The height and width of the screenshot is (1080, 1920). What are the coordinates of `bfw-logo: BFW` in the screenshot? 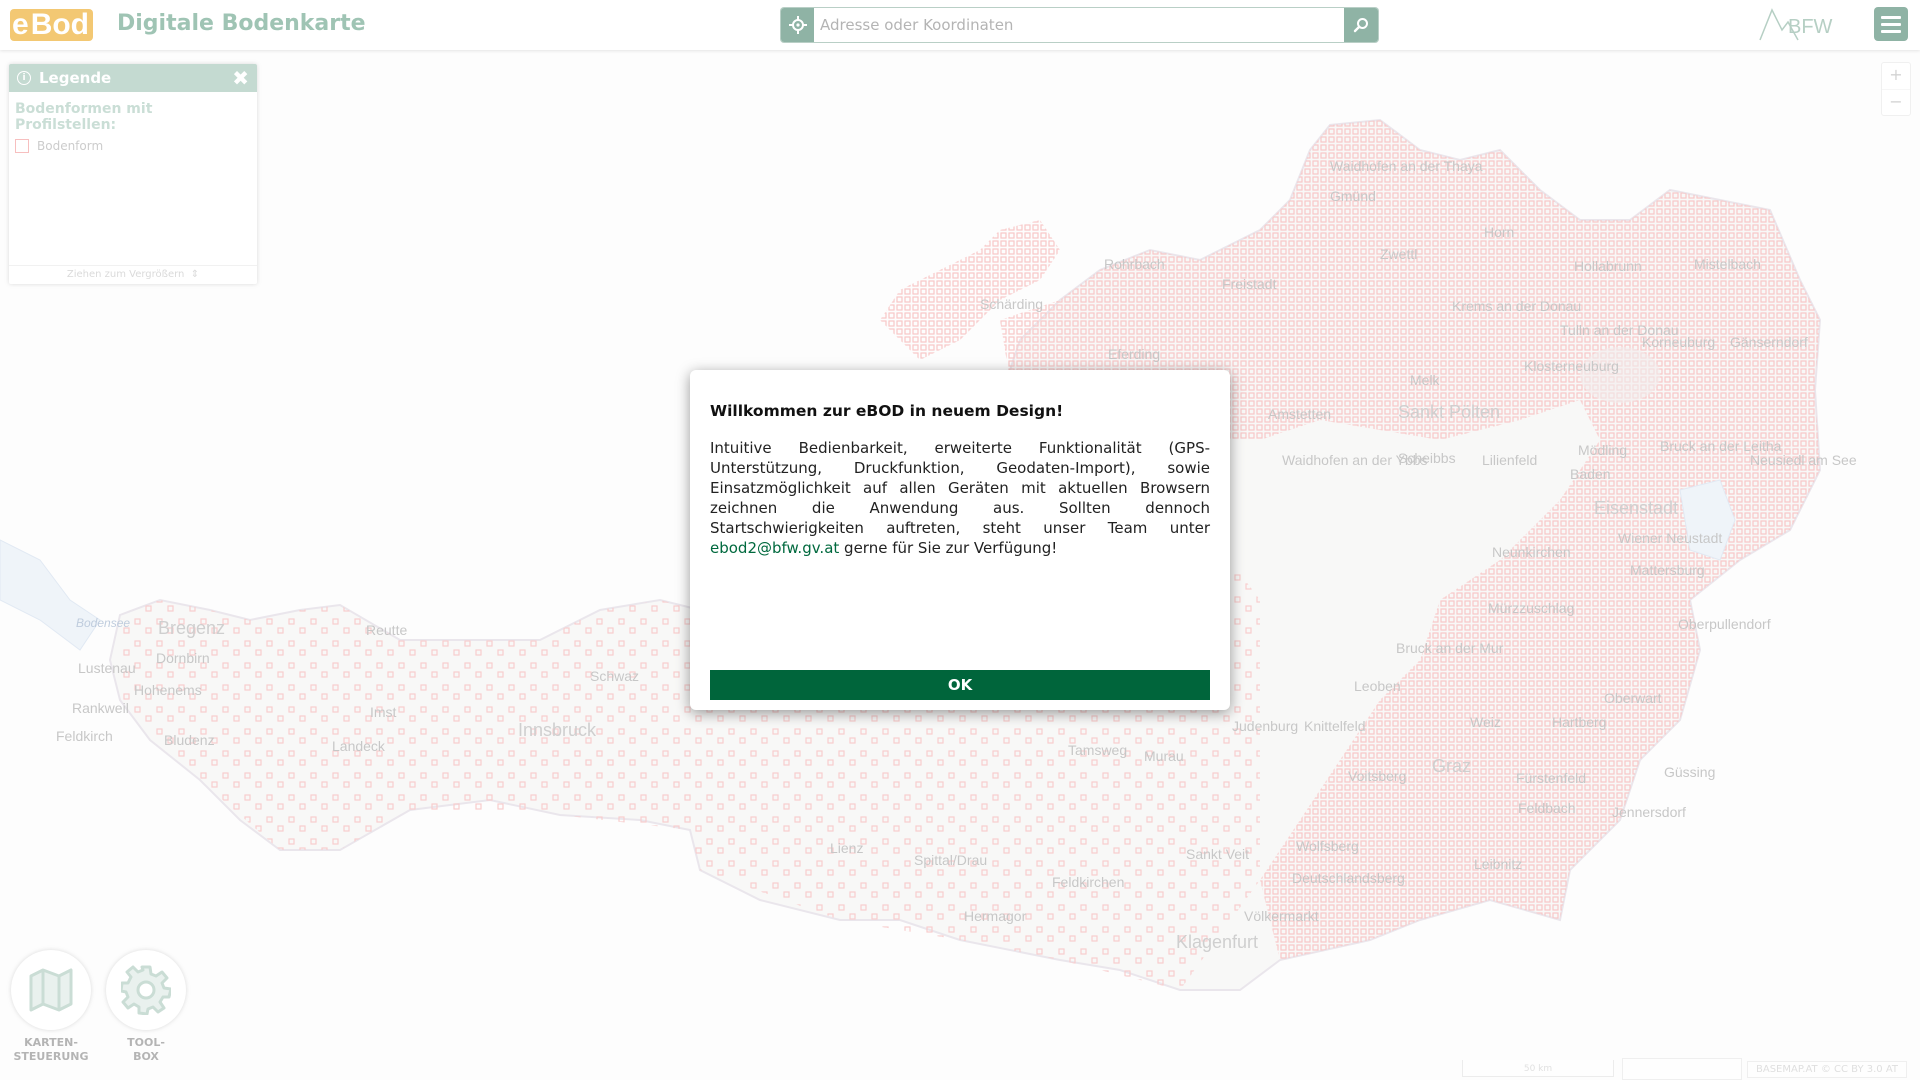 It's located at (1801, 24).